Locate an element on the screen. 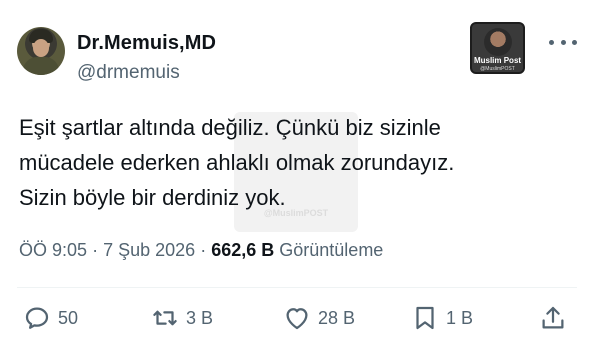 This screenshot has width=594, height=352. muslim-post-badge: Muslim Post @MuslimPOST is located at coordinates (497, 48).